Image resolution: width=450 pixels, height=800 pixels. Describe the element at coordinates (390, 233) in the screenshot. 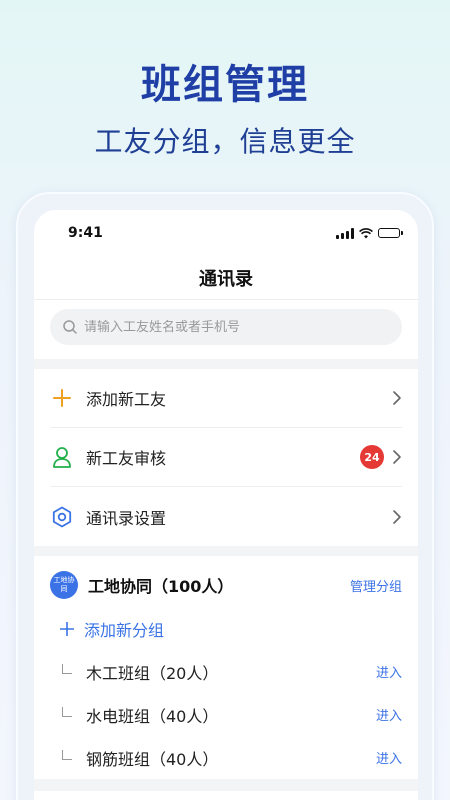

I see `battery-icon` at that location.